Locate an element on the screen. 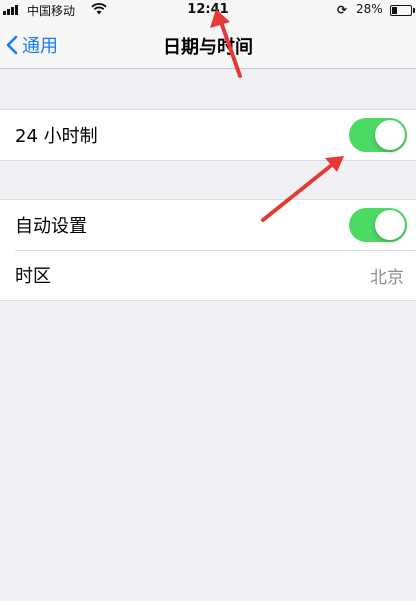  timezone-value: 北京 is located at coordinates (387, 277).